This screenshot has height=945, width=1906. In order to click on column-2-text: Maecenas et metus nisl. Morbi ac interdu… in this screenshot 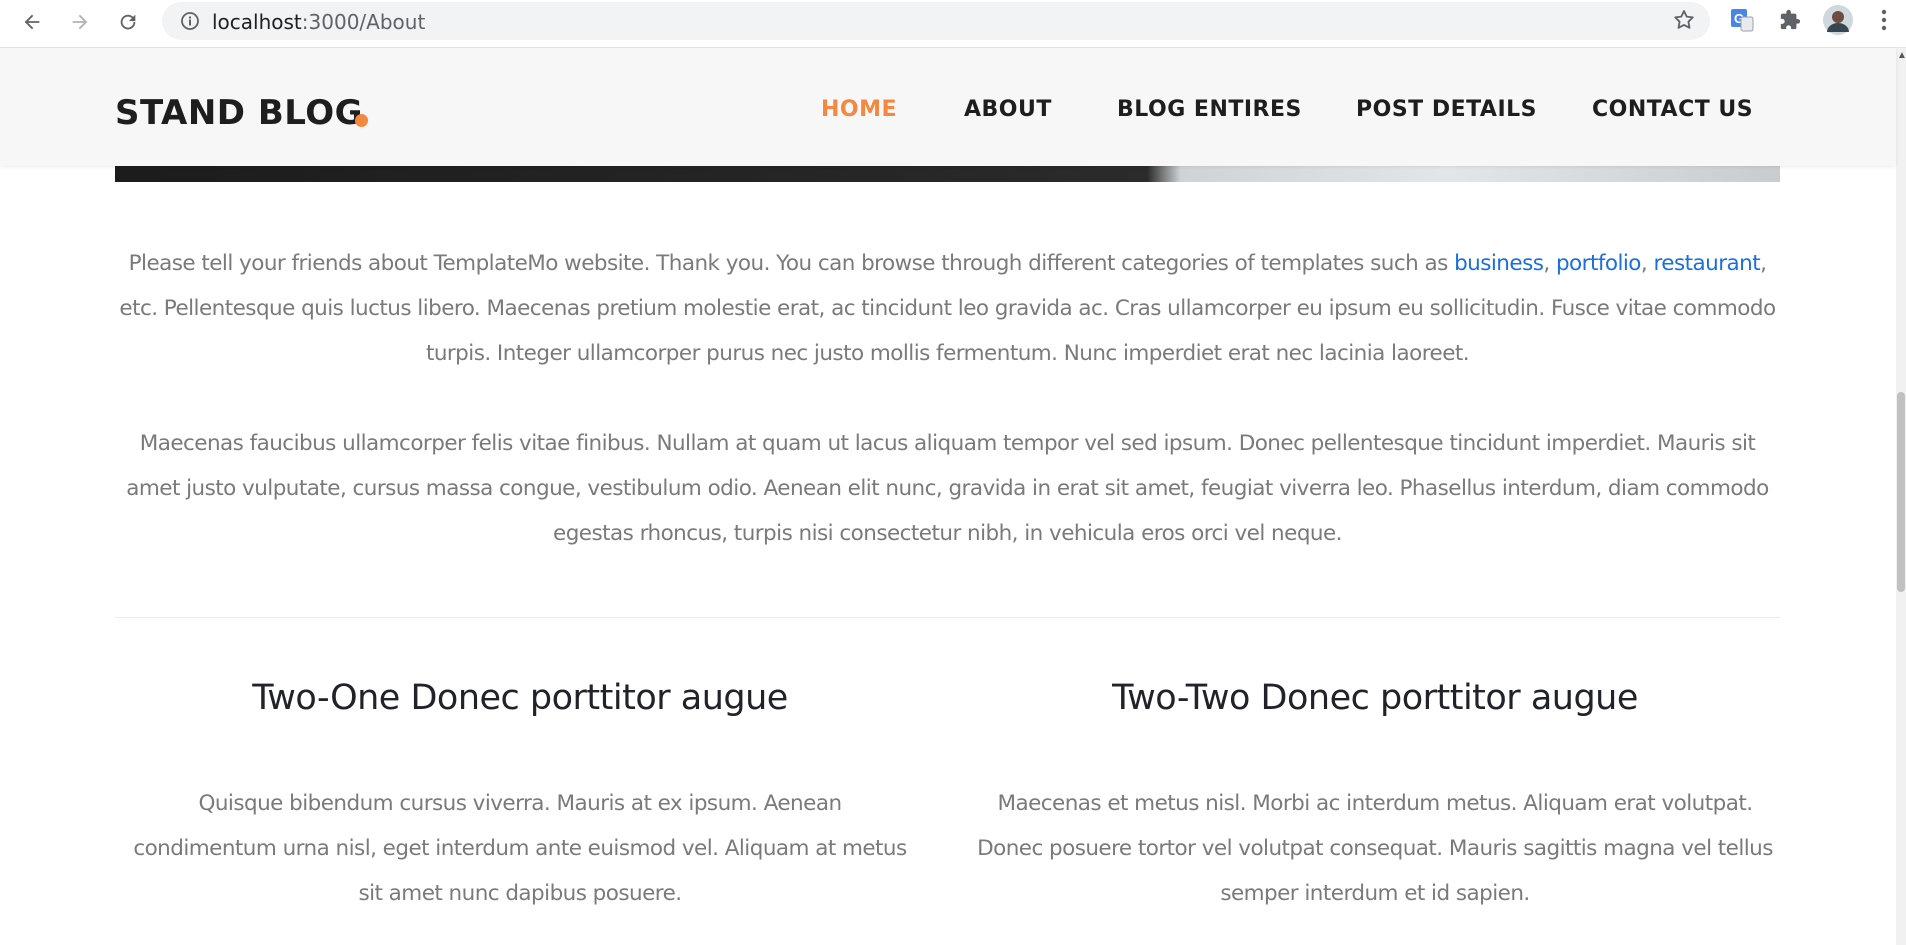, I will do `click(1375, 848)`.